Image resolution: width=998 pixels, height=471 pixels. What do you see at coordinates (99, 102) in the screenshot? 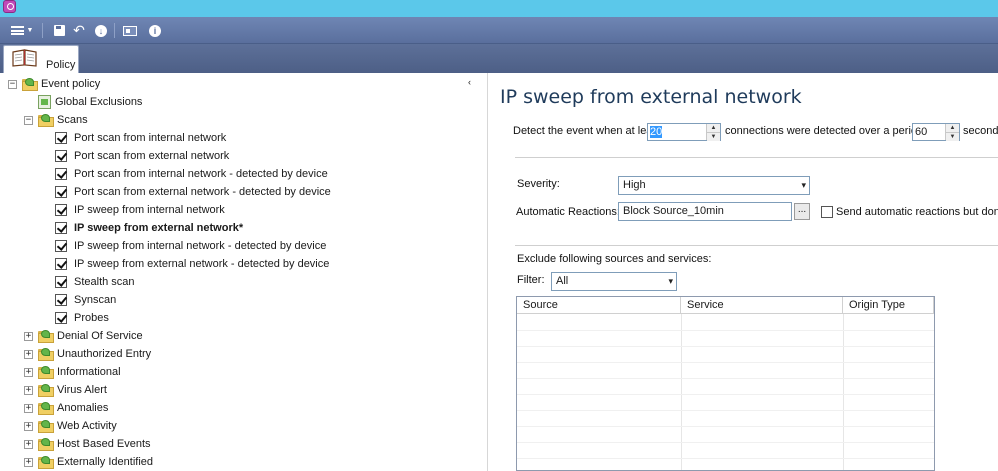
I see `tree-node-label: Global Exclusions` at bounding box center [99, 102].